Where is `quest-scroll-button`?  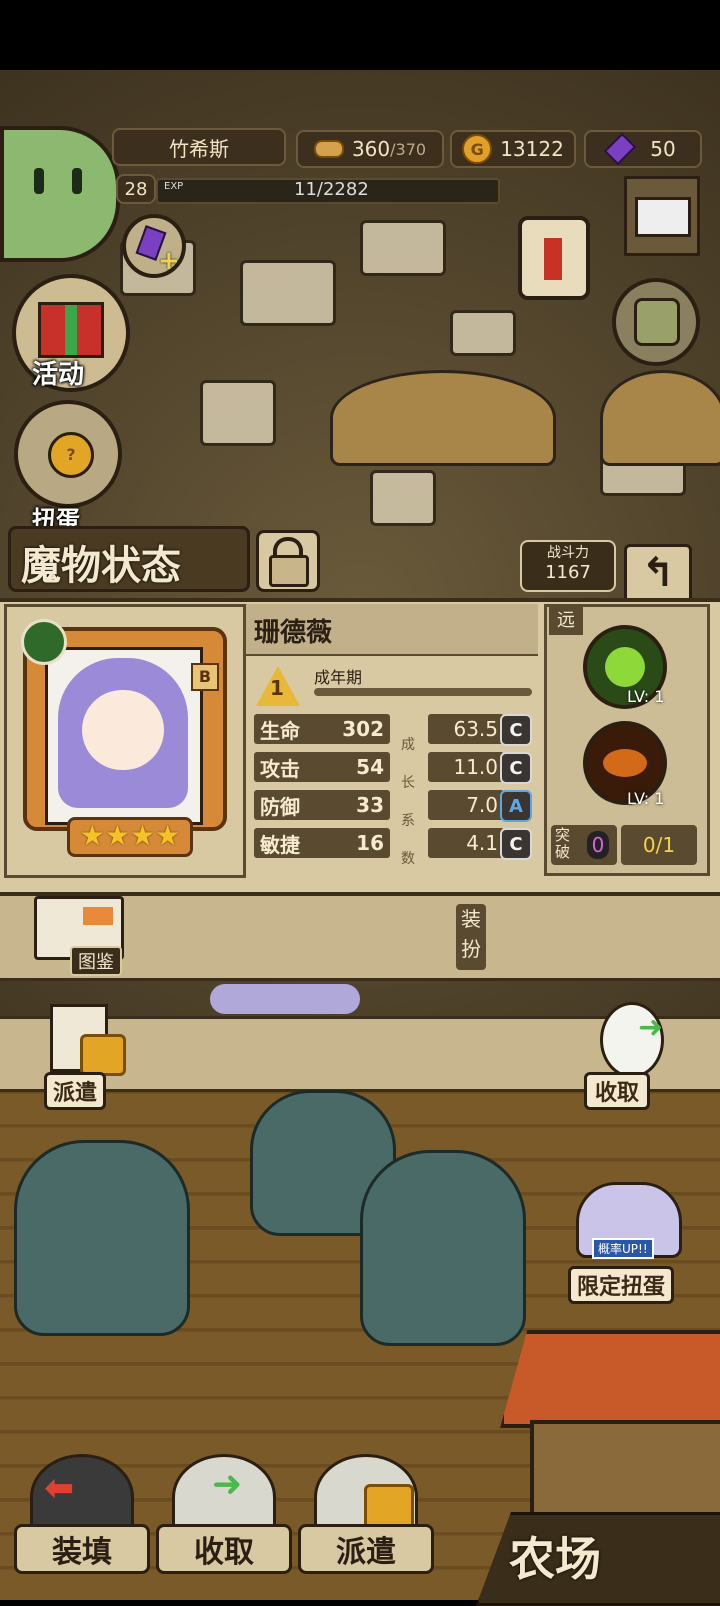
quest-scroll-button is located at coordinates (554, 258).